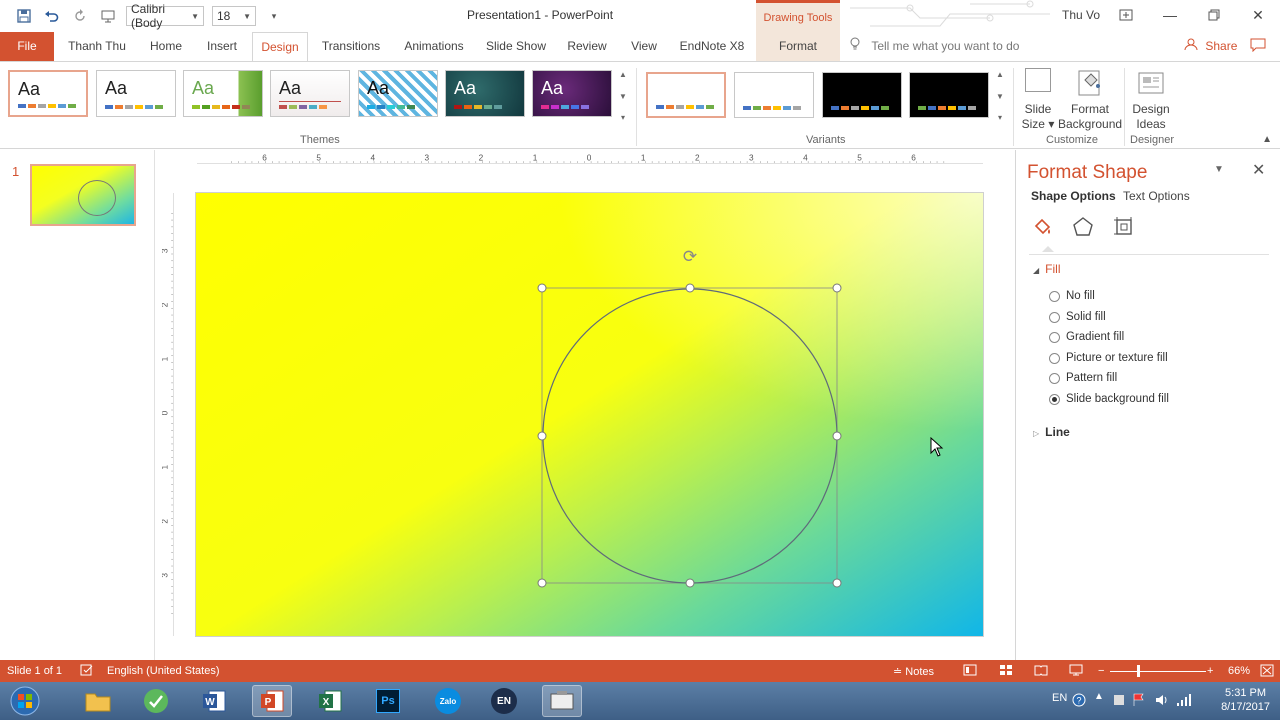 The image size is (1280, 720). What do you see at coordinates (1210, 671) in the screenshot?
I see `zoom-in-icon: +` at bounding box center [1210, 671].